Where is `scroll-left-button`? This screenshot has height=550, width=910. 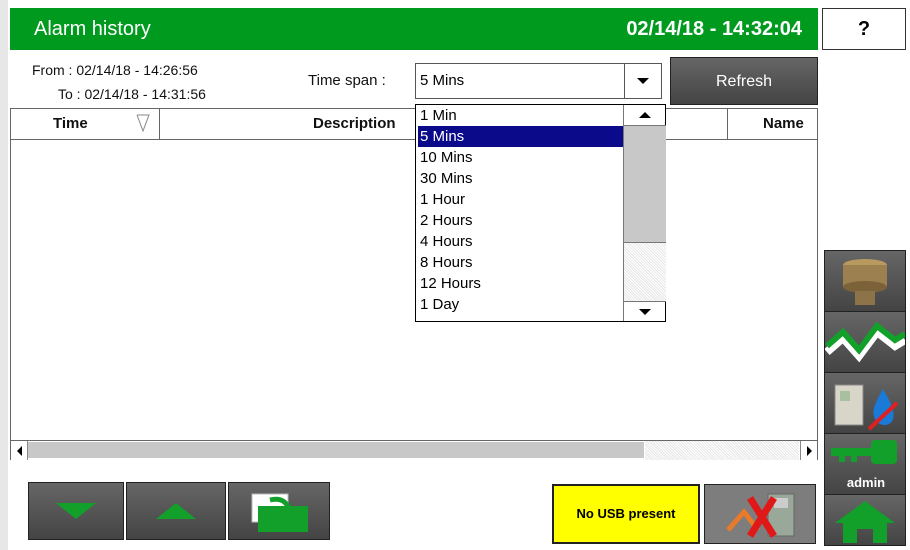
scroll-left-button is located at coordinates (19, 450).